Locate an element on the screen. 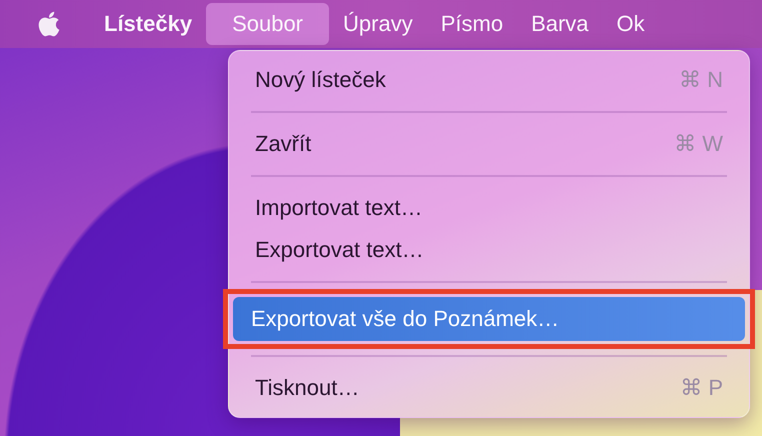 The image size is (762, 436). menu-bar-item: Písmo is located at coordinates (472, 24).